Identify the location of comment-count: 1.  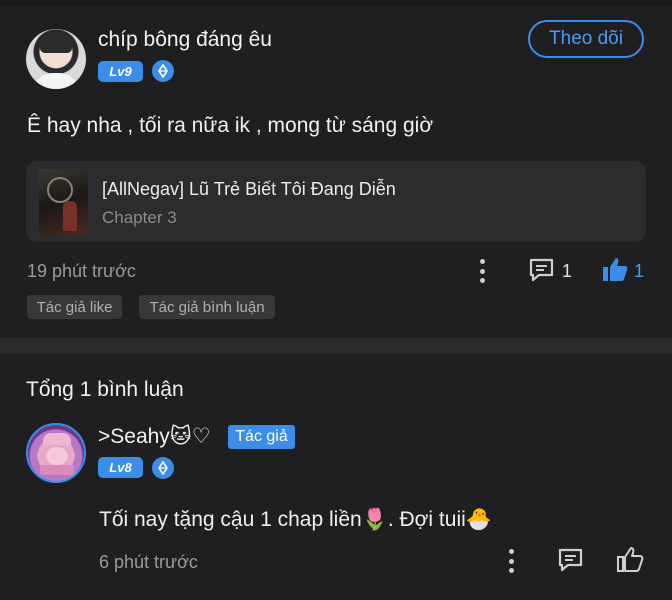
(567, 271).